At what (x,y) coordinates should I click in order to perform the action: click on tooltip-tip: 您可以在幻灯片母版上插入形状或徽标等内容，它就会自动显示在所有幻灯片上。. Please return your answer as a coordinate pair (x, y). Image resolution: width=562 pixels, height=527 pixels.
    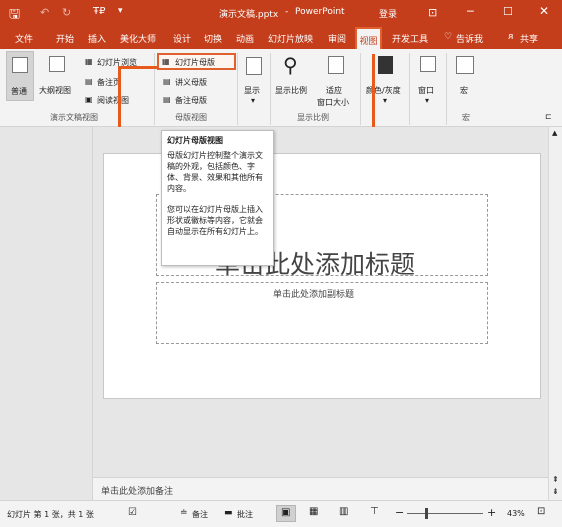
    Looking at the image, I should click on (215, 220).